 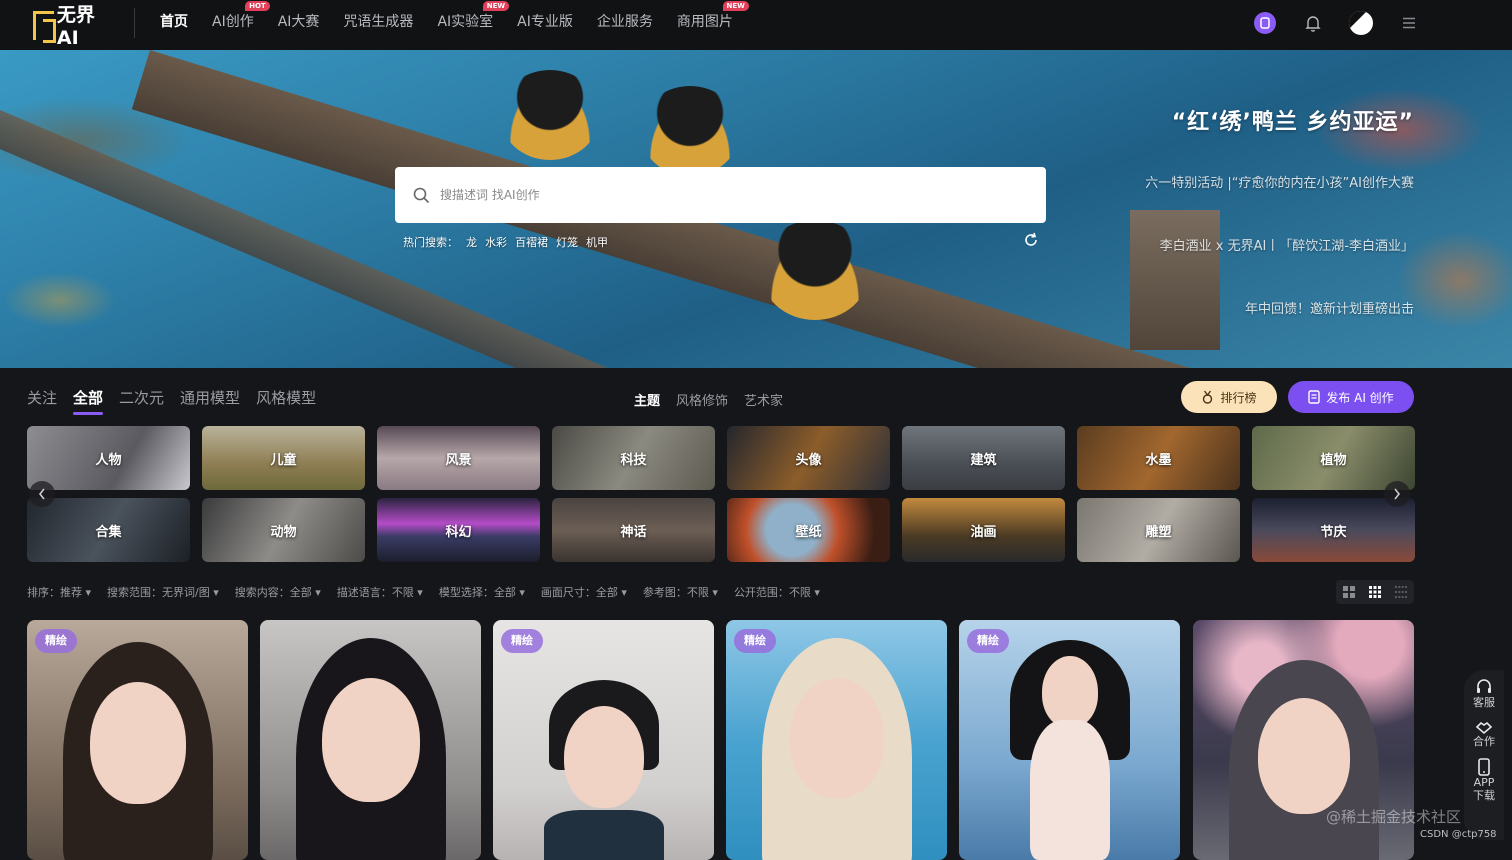 What do you see at coordinates (707, 25) in the screenshot?
I see `nav-item-commercial-images: 商用图片 NEW` at bounding box center [707, 25].